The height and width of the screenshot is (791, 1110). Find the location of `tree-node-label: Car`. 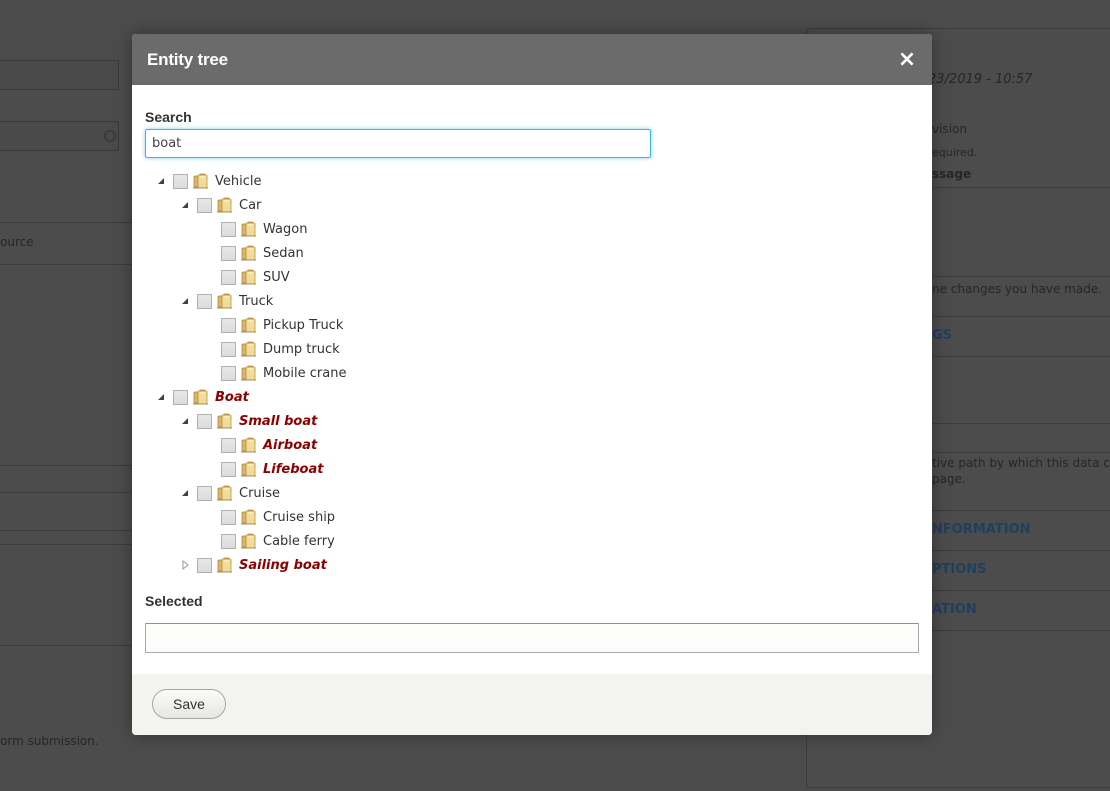

tree-node-label: Car is located at coordinates (250, 205).